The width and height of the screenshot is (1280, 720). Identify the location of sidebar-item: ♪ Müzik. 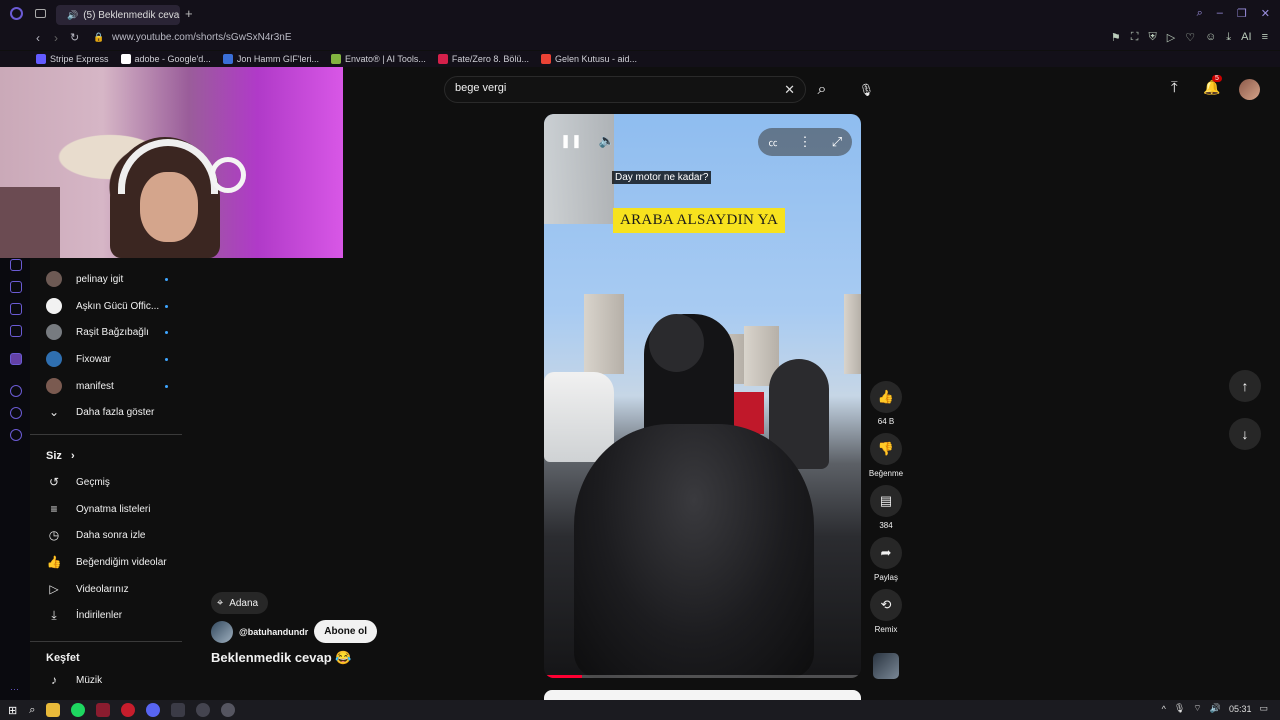
(116, 680).